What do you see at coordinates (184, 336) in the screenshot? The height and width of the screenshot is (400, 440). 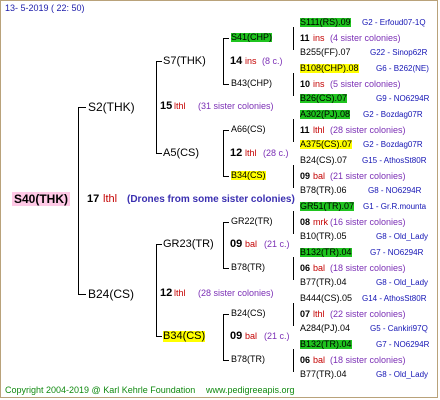 I see `gen2-queen: B34(CS)` at bounding box center [184, 336].